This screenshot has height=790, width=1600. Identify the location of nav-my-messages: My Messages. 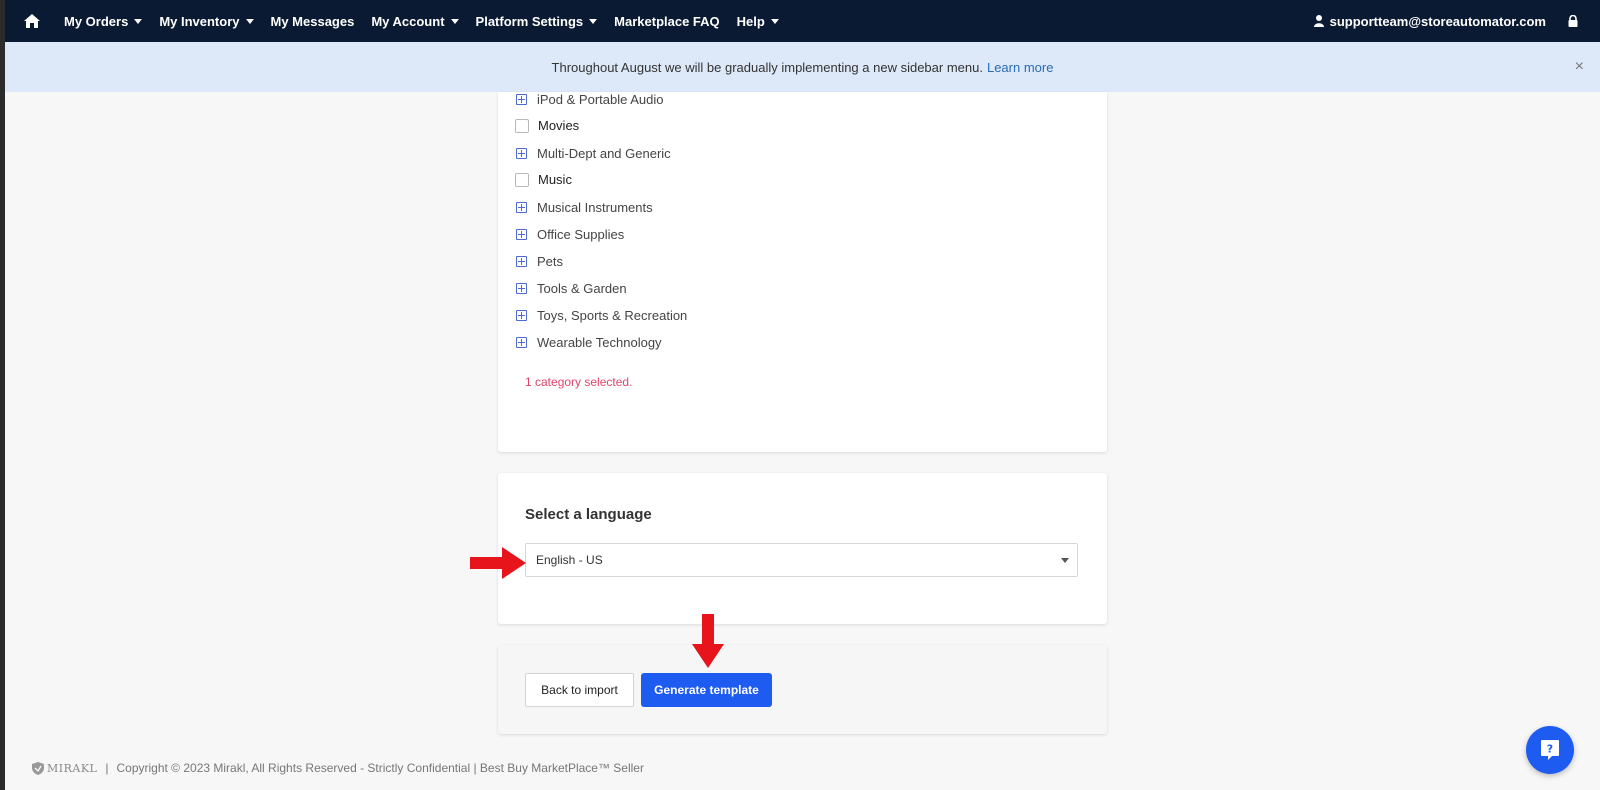
(313, 21).